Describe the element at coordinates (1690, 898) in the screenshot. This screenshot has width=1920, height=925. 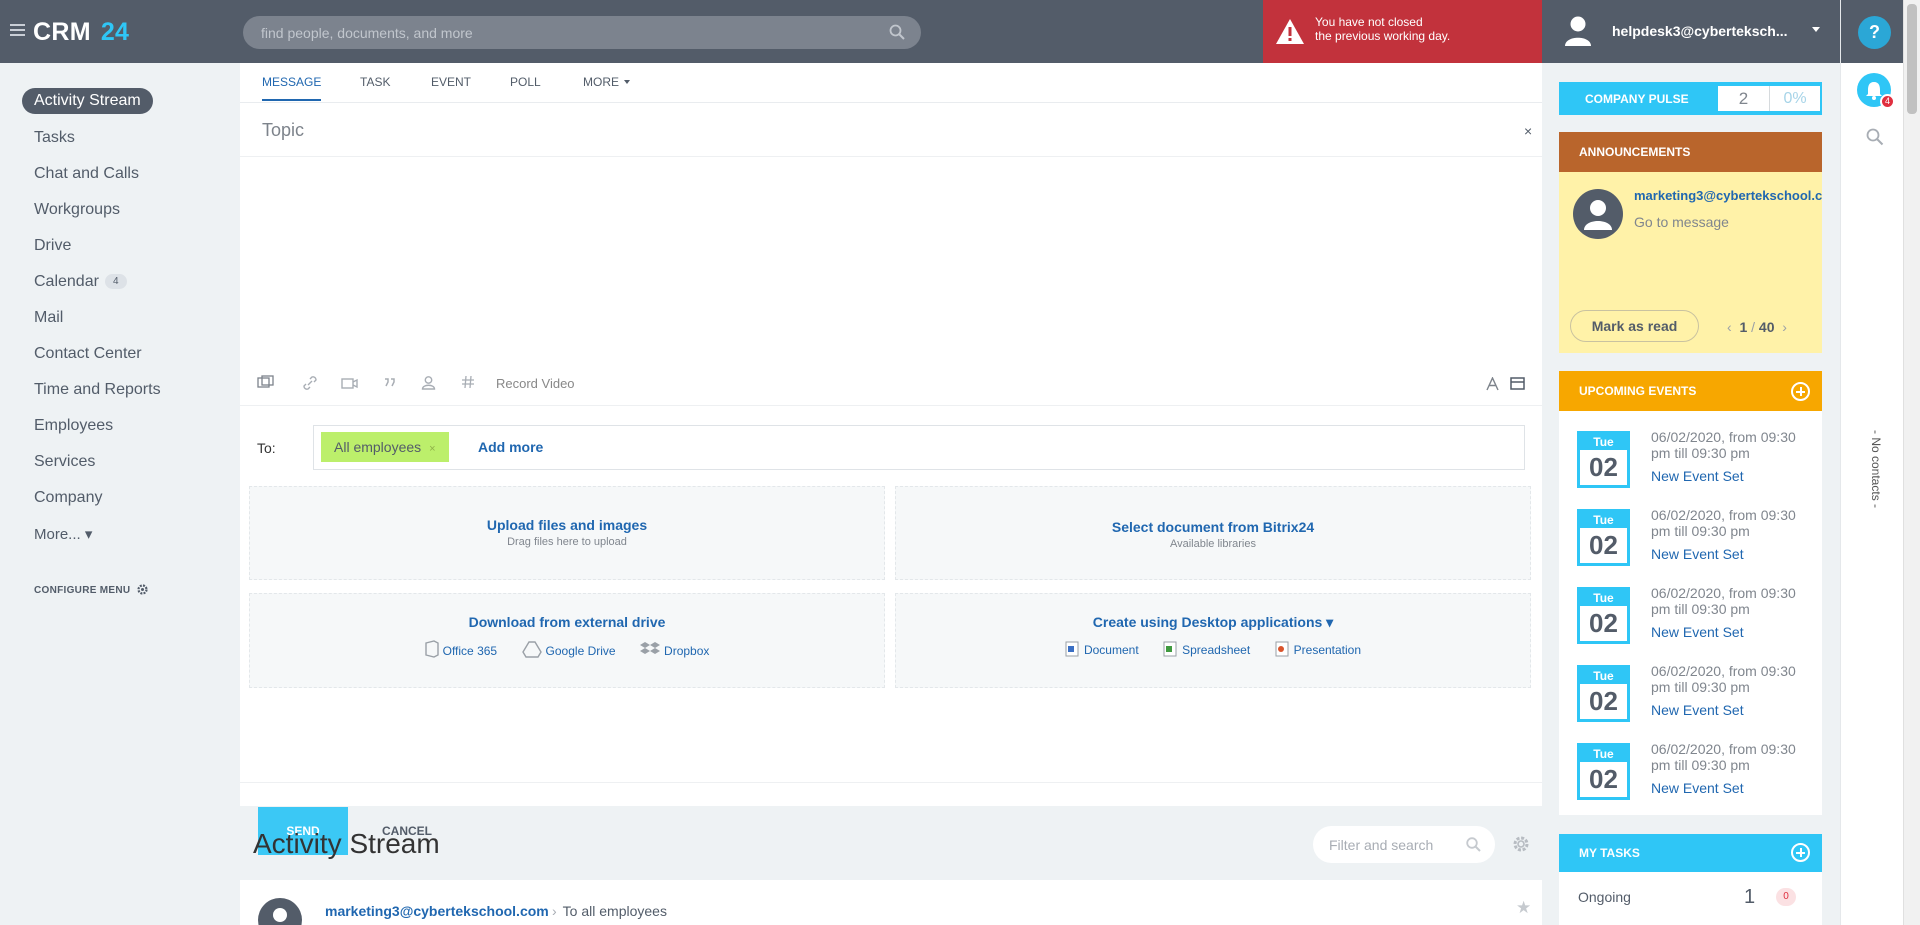
I see `my-tasks-ongoing-row: Ongoing 1 0` at that location.